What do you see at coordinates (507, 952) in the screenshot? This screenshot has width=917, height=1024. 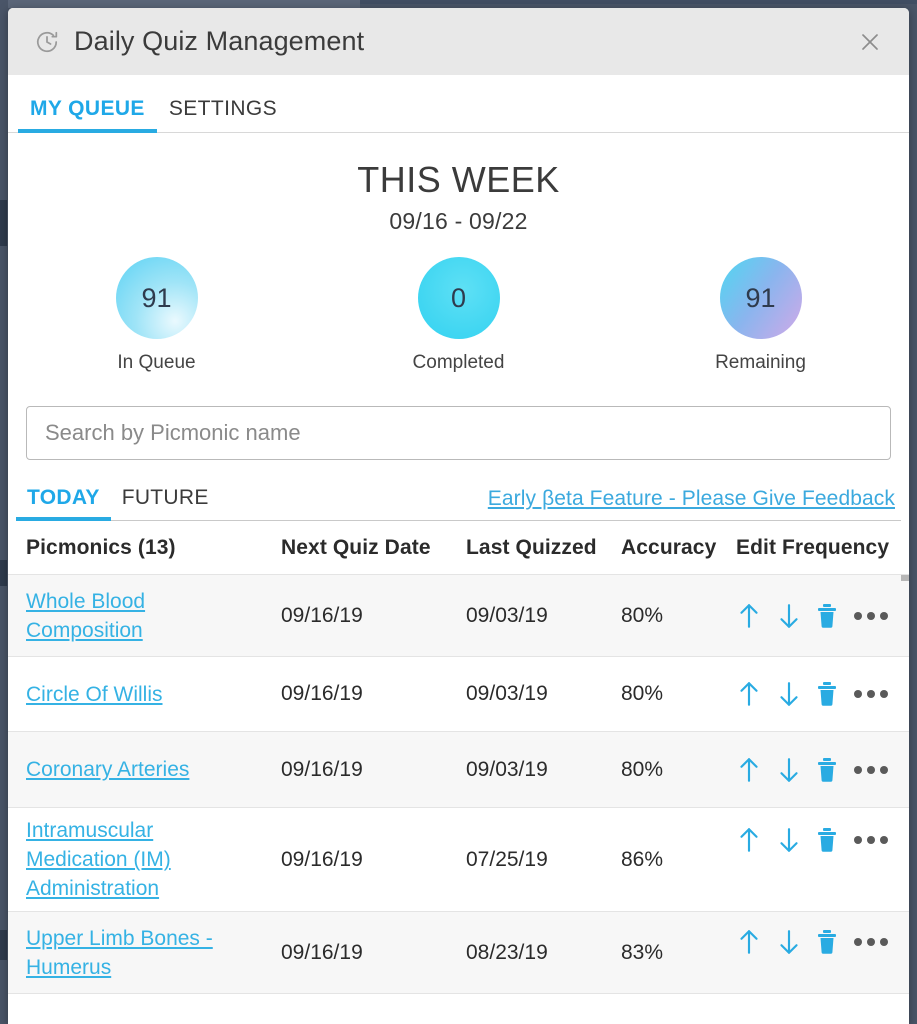 I see `cell-last-quizzed: 08/23/19` at bounding box center [507, 952].